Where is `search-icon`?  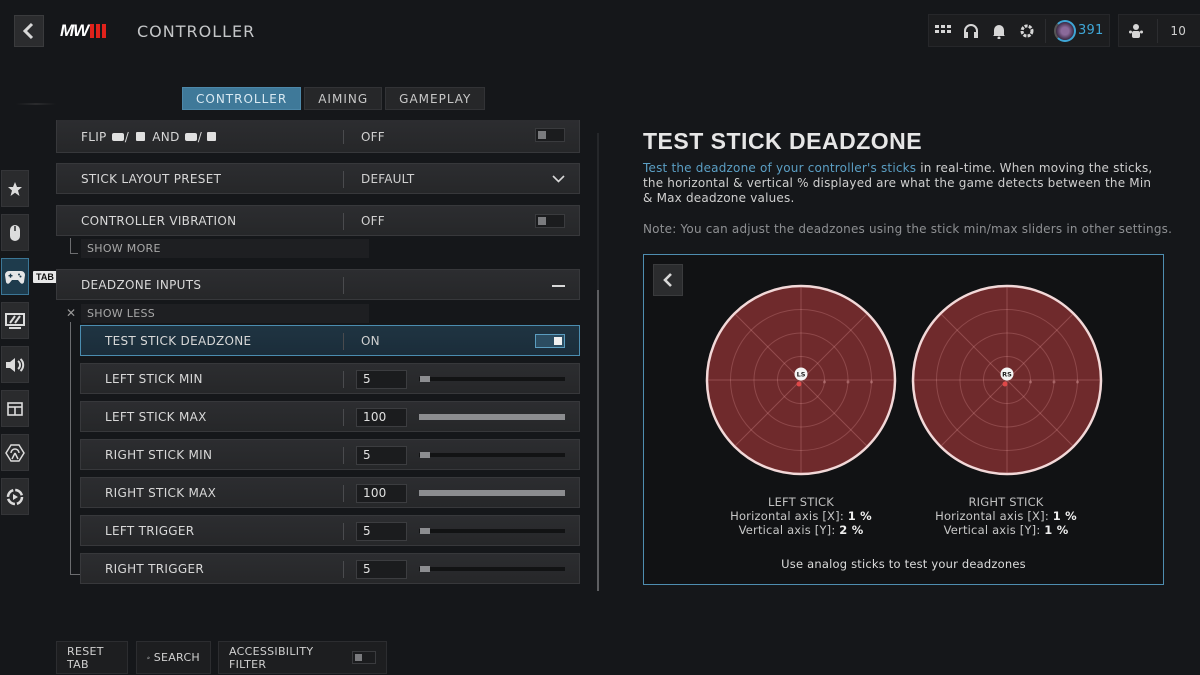
search-icon is located at coordinates (148, 657).